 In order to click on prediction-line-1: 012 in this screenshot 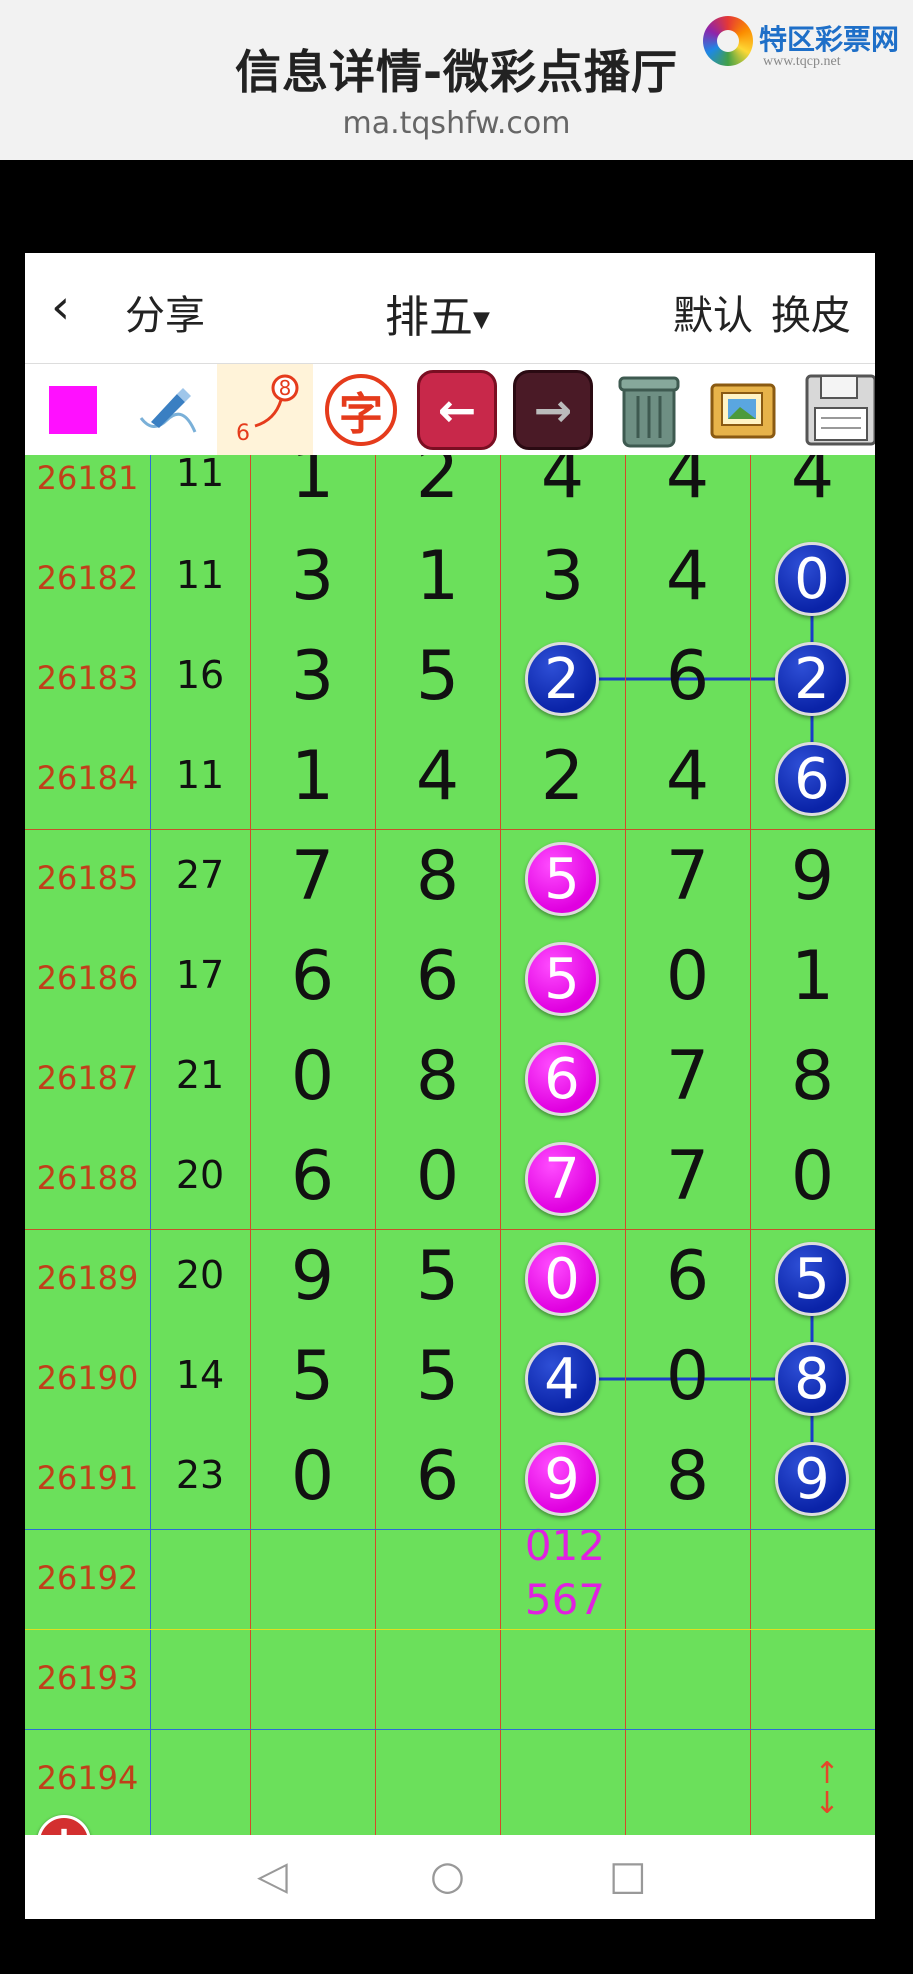, I will do `click(565, 1545)`.